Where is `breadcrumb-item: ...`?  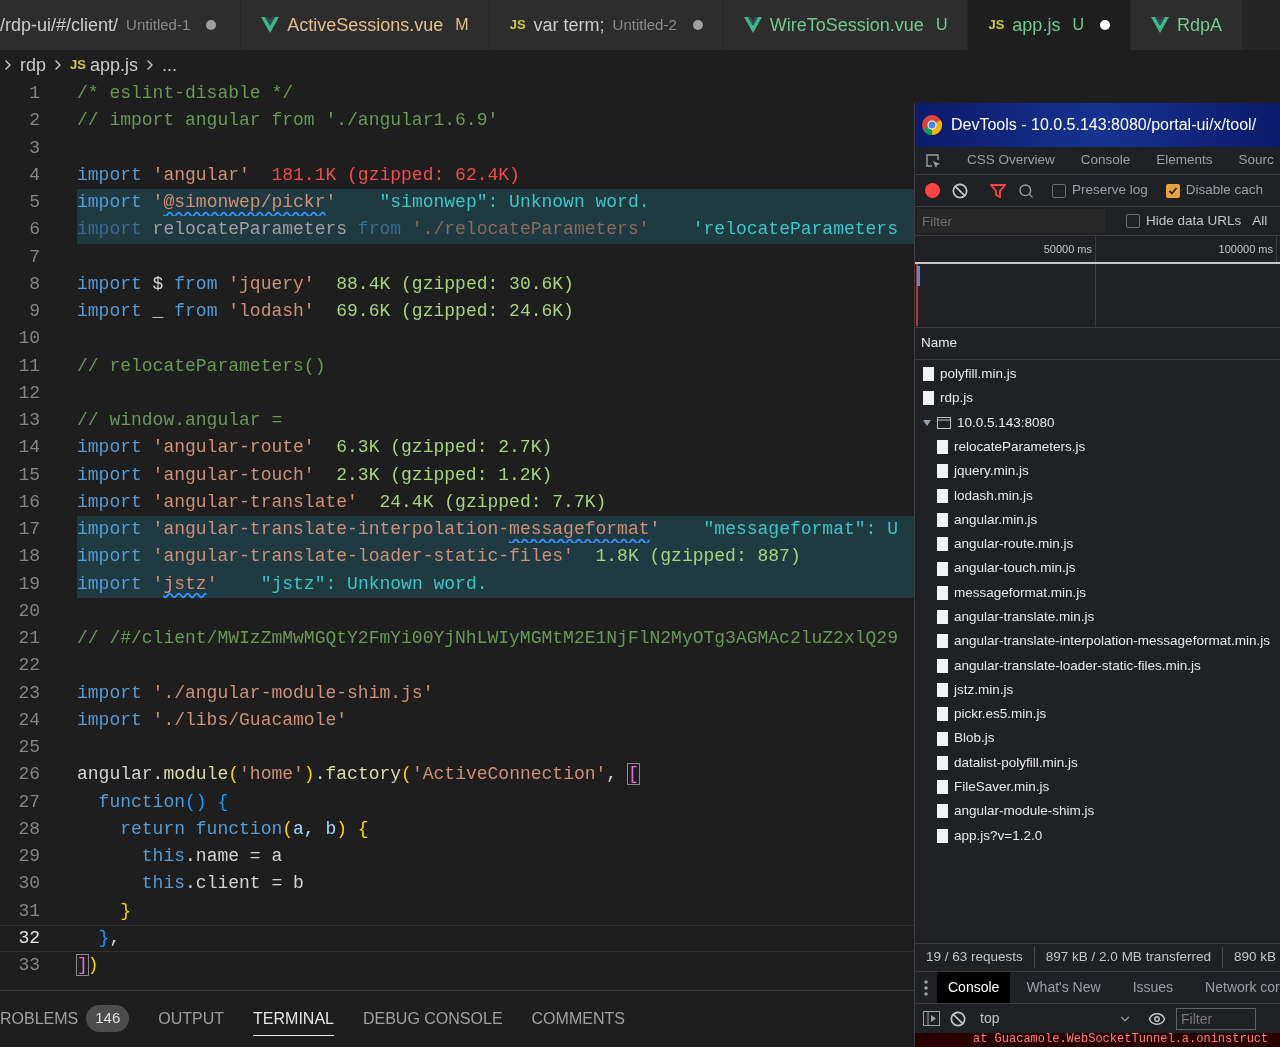 breadcrumb-item: ... is located at coordinates (169, 65).